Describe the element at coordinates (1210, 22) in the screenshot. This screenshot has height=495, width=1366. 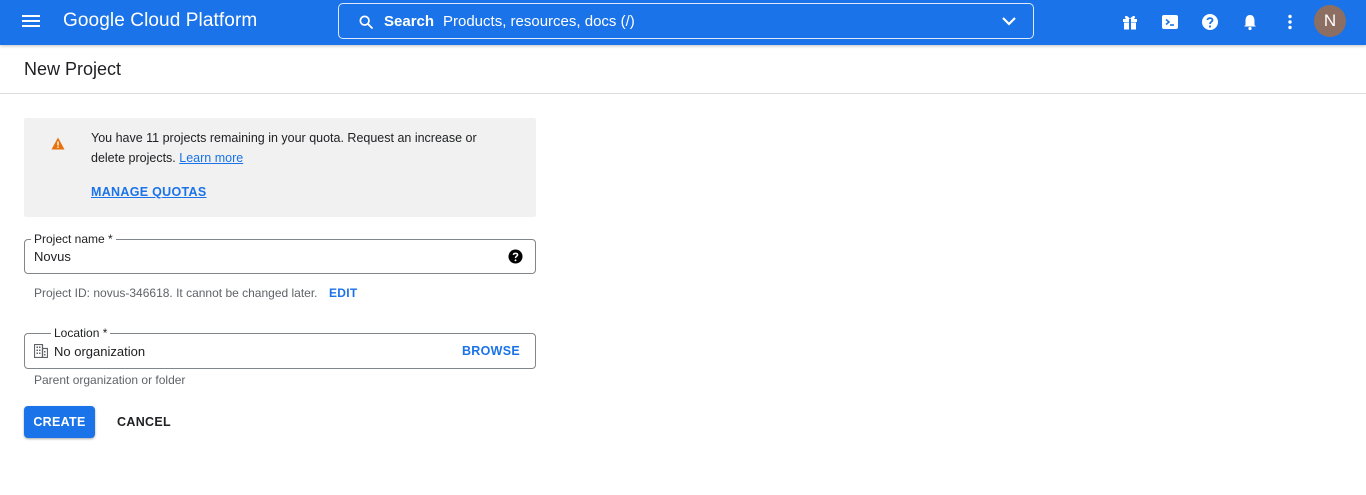
I see `help-icon` at that location.